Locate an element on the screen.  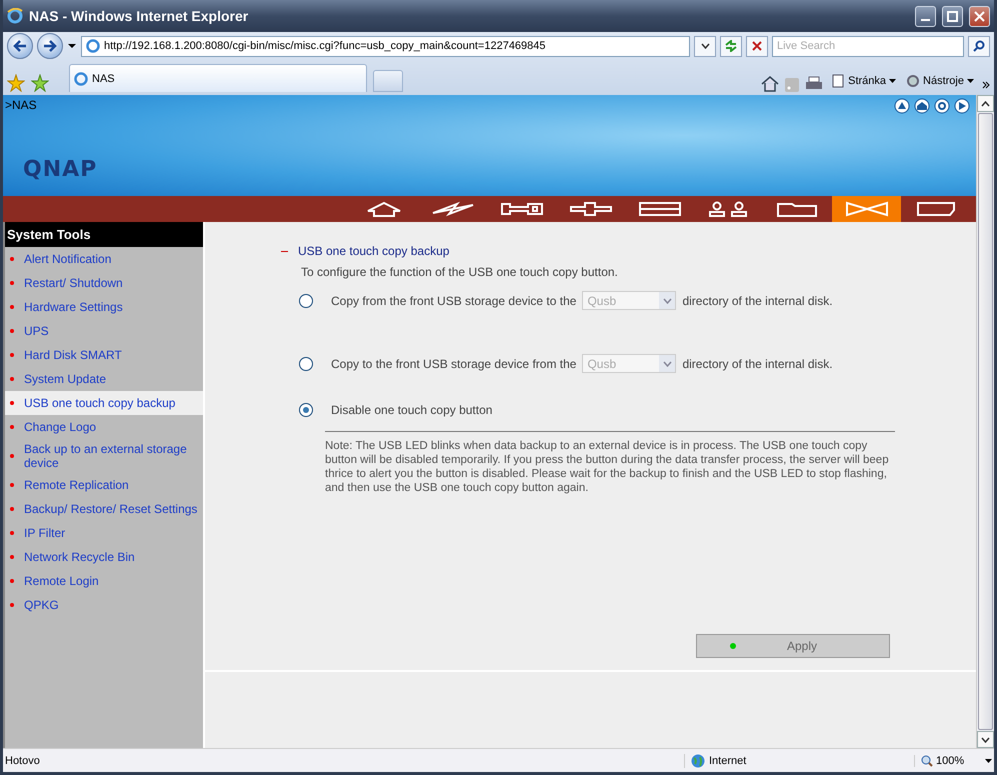
close-icon is located at coordinates (979, 16).